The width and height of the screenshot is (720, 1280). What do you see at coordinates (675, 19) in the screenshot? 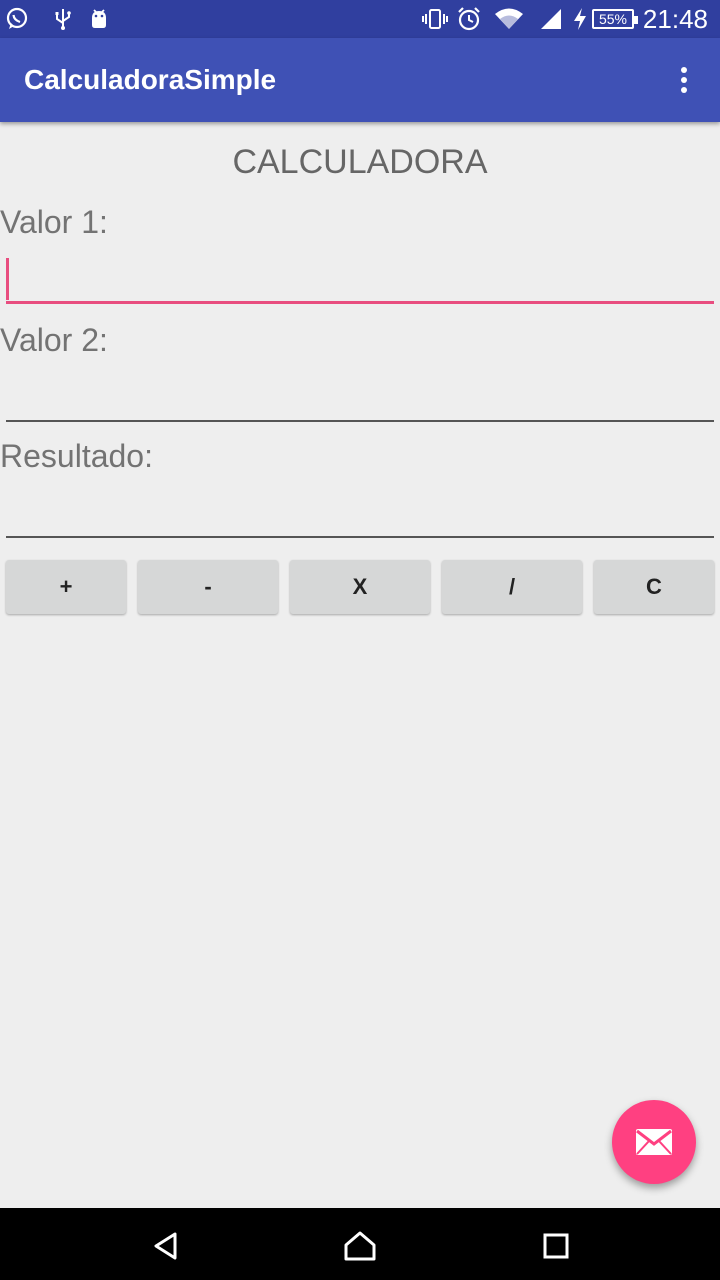
I see `status-time: 21:48` at bounding box center [675, 19].